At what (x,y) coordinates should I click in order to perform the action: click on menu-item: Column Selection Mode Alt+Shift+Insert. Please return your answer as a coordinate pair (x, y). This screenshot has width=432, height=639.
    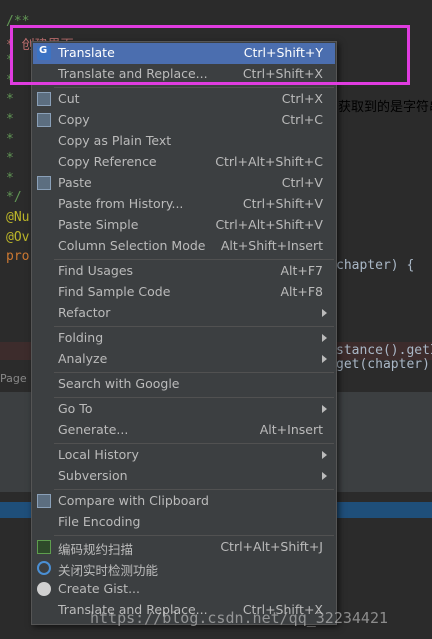
    Looking at the image, I should click on (184, 246).